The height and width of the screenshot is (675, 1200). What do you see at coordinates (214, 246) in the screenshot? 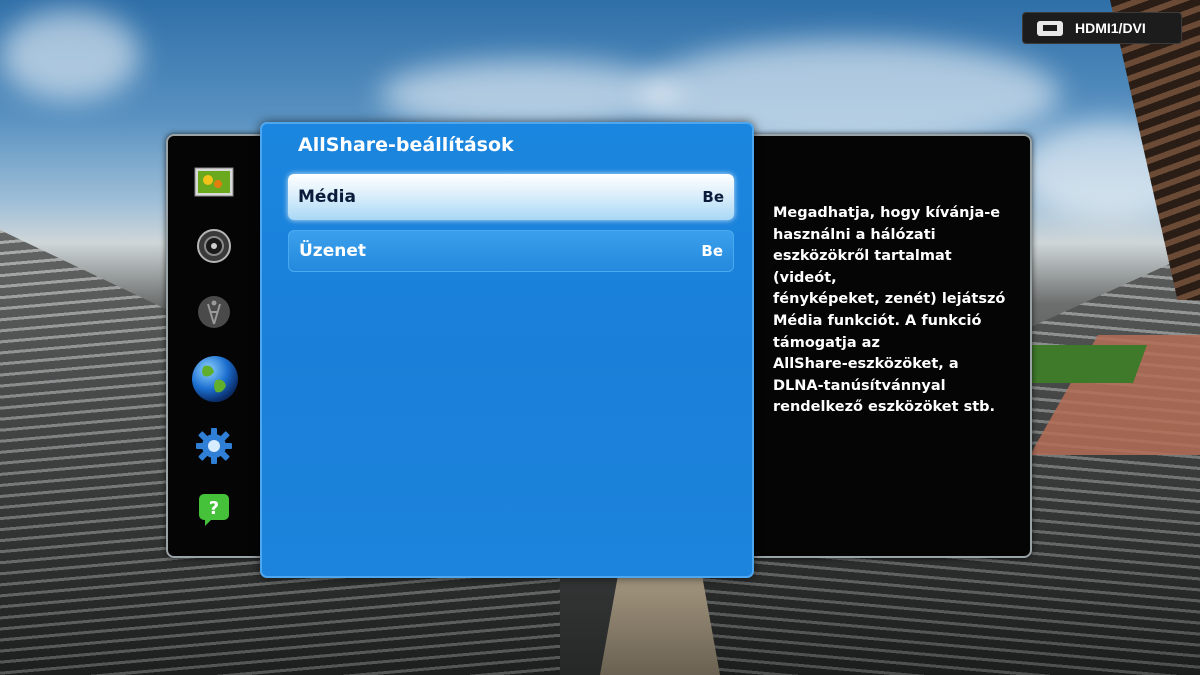
I see `sound-icon` at bounding box center [214, 246].